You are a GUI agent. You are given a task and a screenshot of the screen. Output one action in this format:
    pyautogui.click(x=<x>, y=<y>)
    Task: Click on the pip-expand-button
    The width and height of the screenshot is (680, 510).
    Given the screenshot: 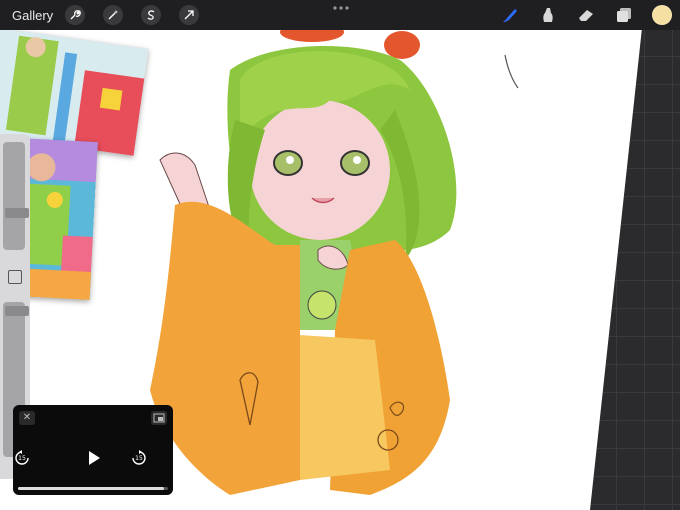 What is the action you would take?
    pyautogui.click(x=159, y=418)
    